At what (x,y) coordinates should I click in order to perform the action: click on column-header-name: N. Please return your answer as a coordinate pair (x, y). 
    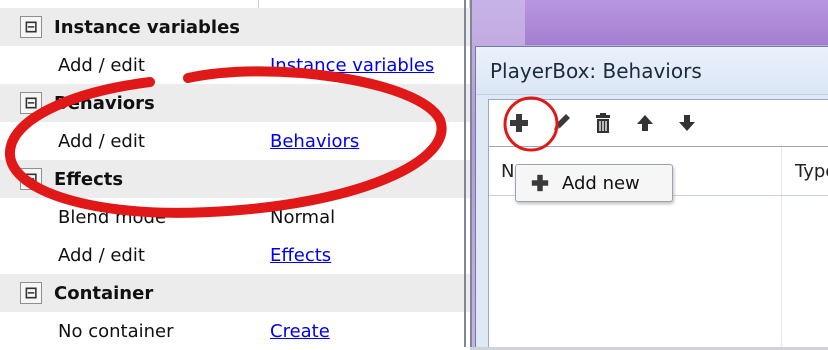
    Looking at the image, I should click on (507, 171).